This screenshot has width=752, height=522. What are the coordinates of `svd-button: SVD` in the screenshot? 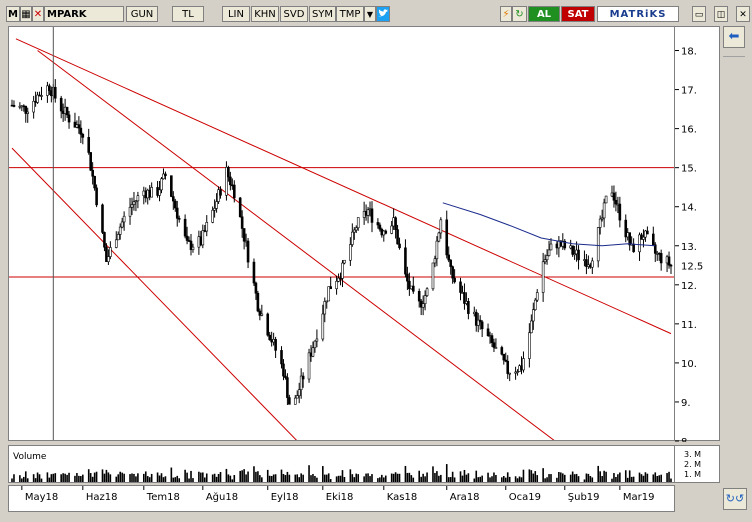 It's located at (294, 14).